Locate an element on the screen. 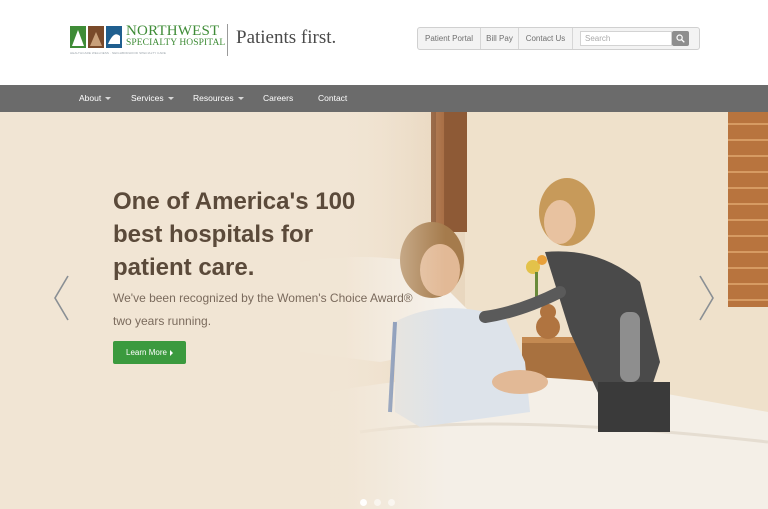  search-input is located at coordinates (626, 38).